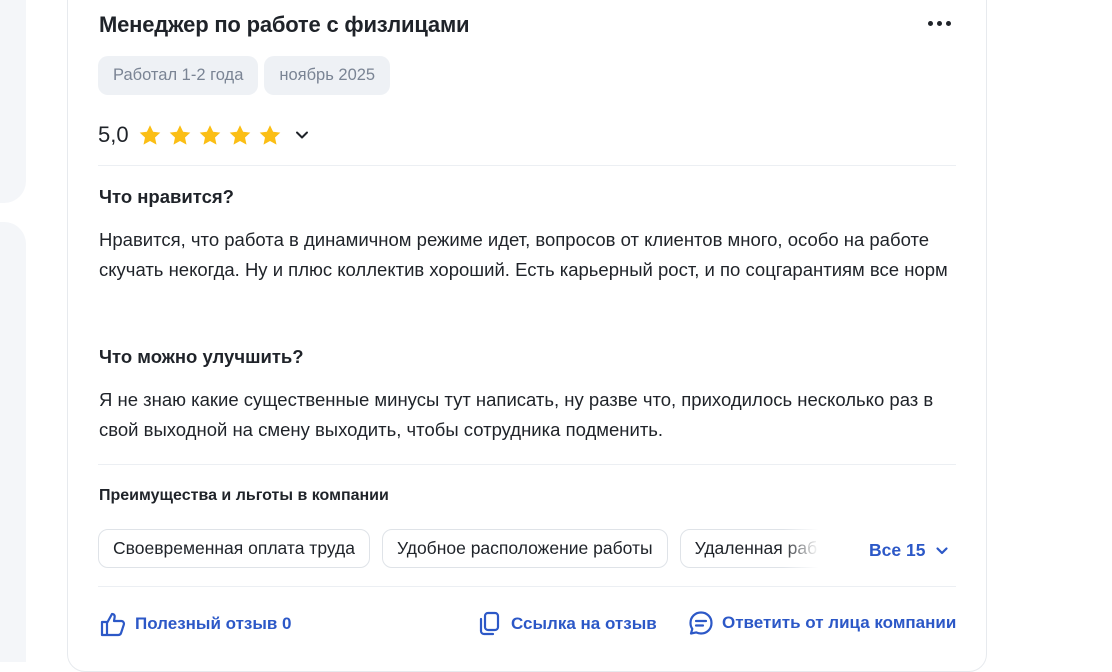 The width and height of the screenshot is (1112, 672). What do you see at coordinates (13, 101) in the screenshot?
I see `left-panel-top` at bounding box center [13, 101].